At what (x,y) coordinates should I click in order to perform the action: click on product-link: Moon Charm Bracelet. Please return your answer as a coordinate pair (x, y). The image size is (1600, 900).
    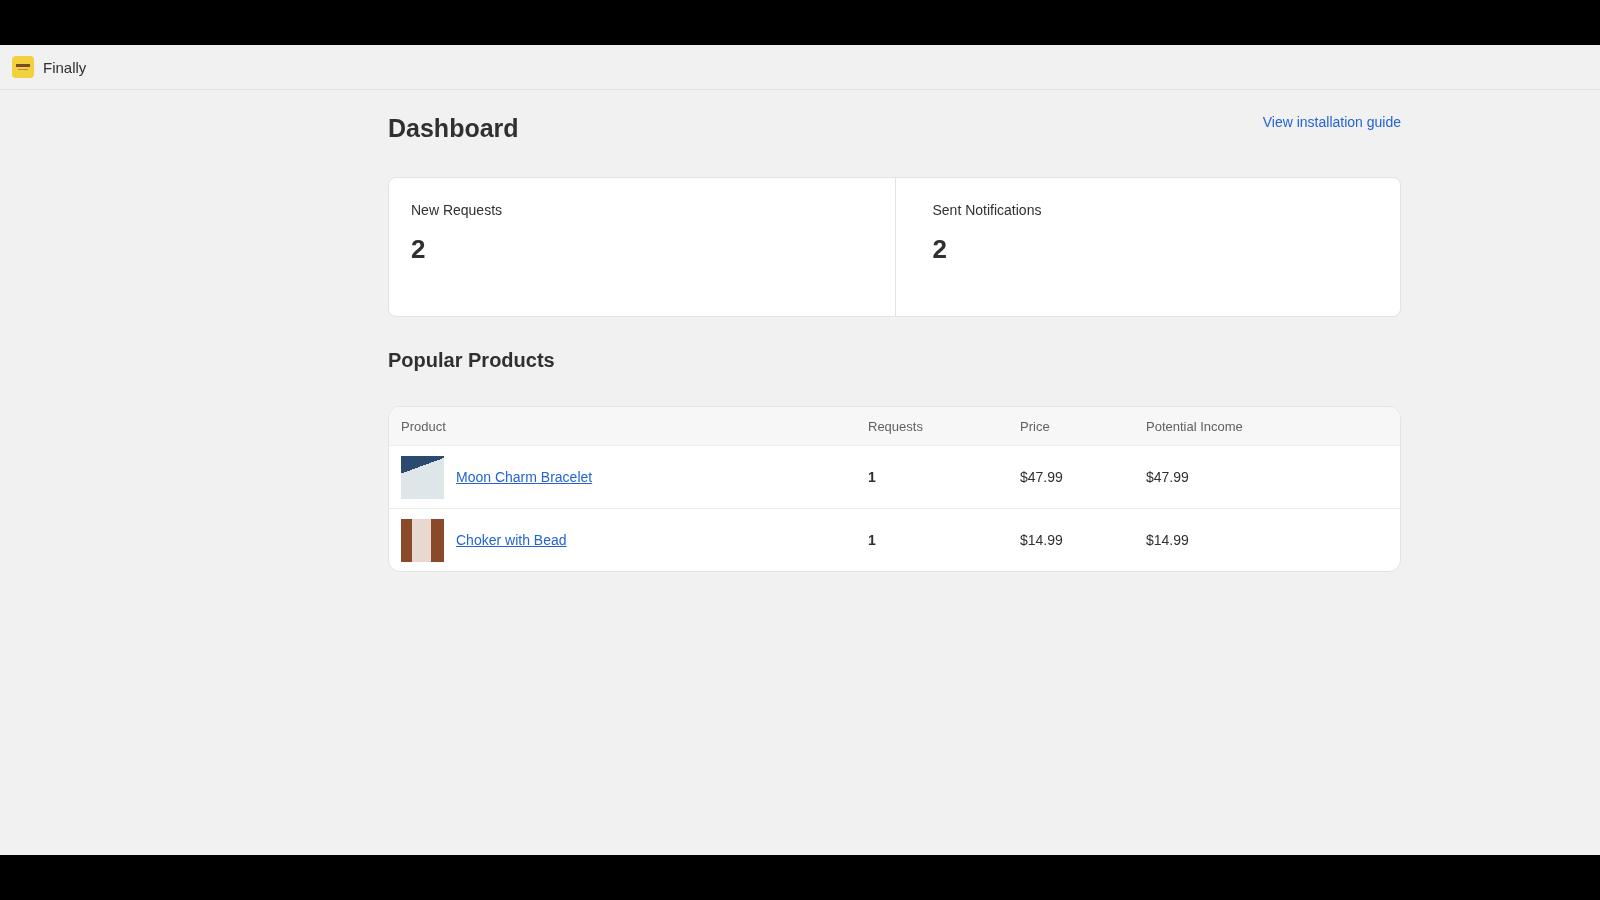
    Looking at the image, I should click on (524, 477).